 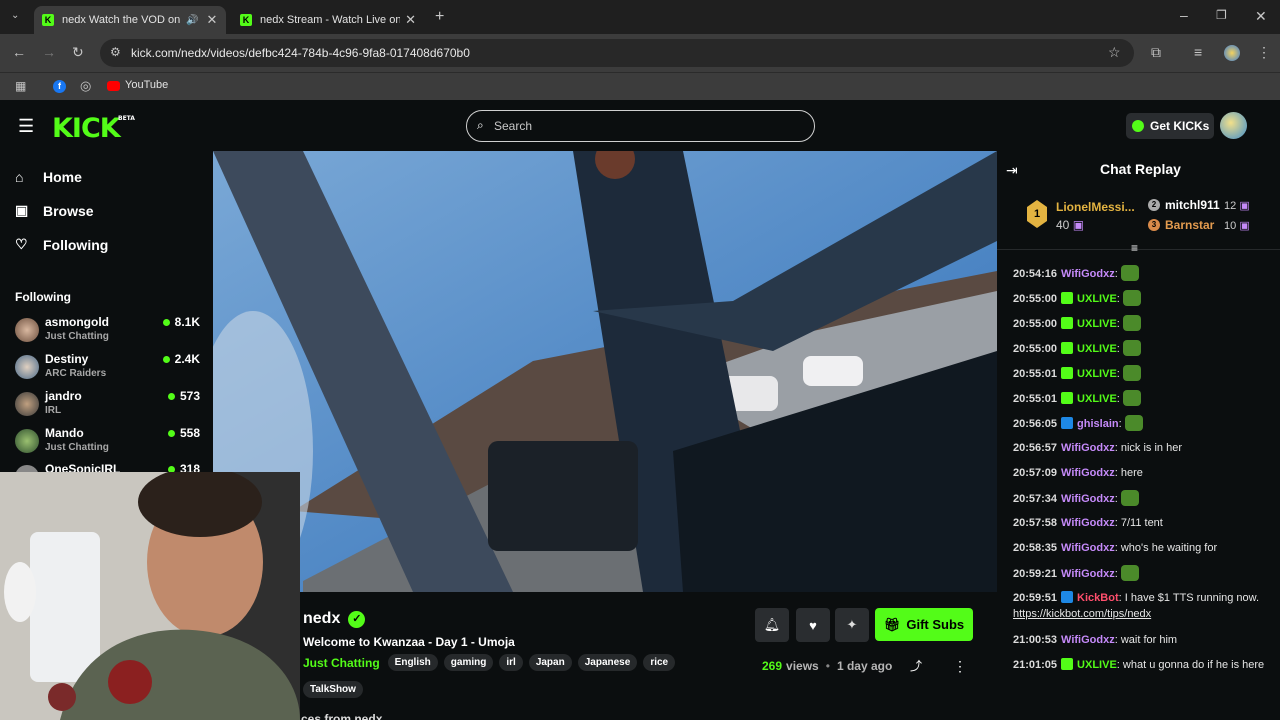 I want to click on kick-logo: KICK BETA, so click(x=93, y=128).